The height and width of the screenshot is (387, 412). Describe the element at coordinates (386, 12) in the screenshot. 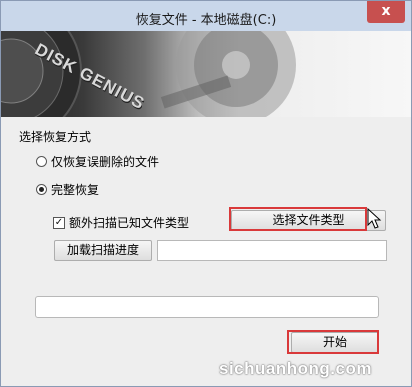

I see `close-button: x` at that location.